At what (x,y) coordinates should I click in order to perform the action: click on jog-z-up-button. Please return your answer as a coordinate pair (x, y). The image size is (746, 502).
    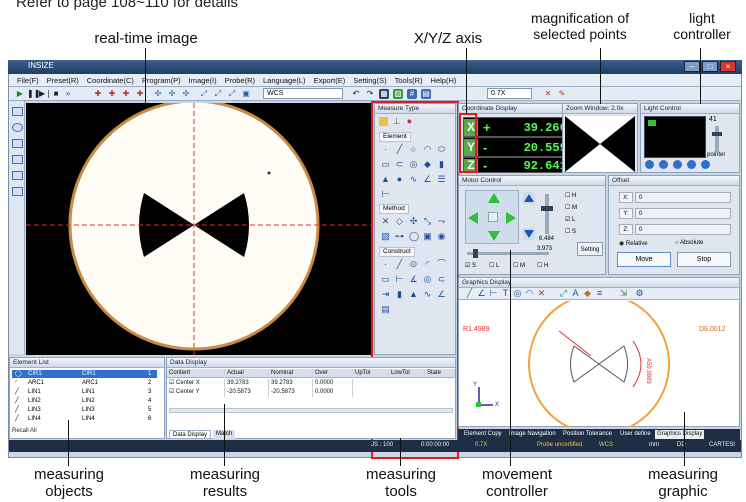
    Looking at the image, I should click on (529, 198).